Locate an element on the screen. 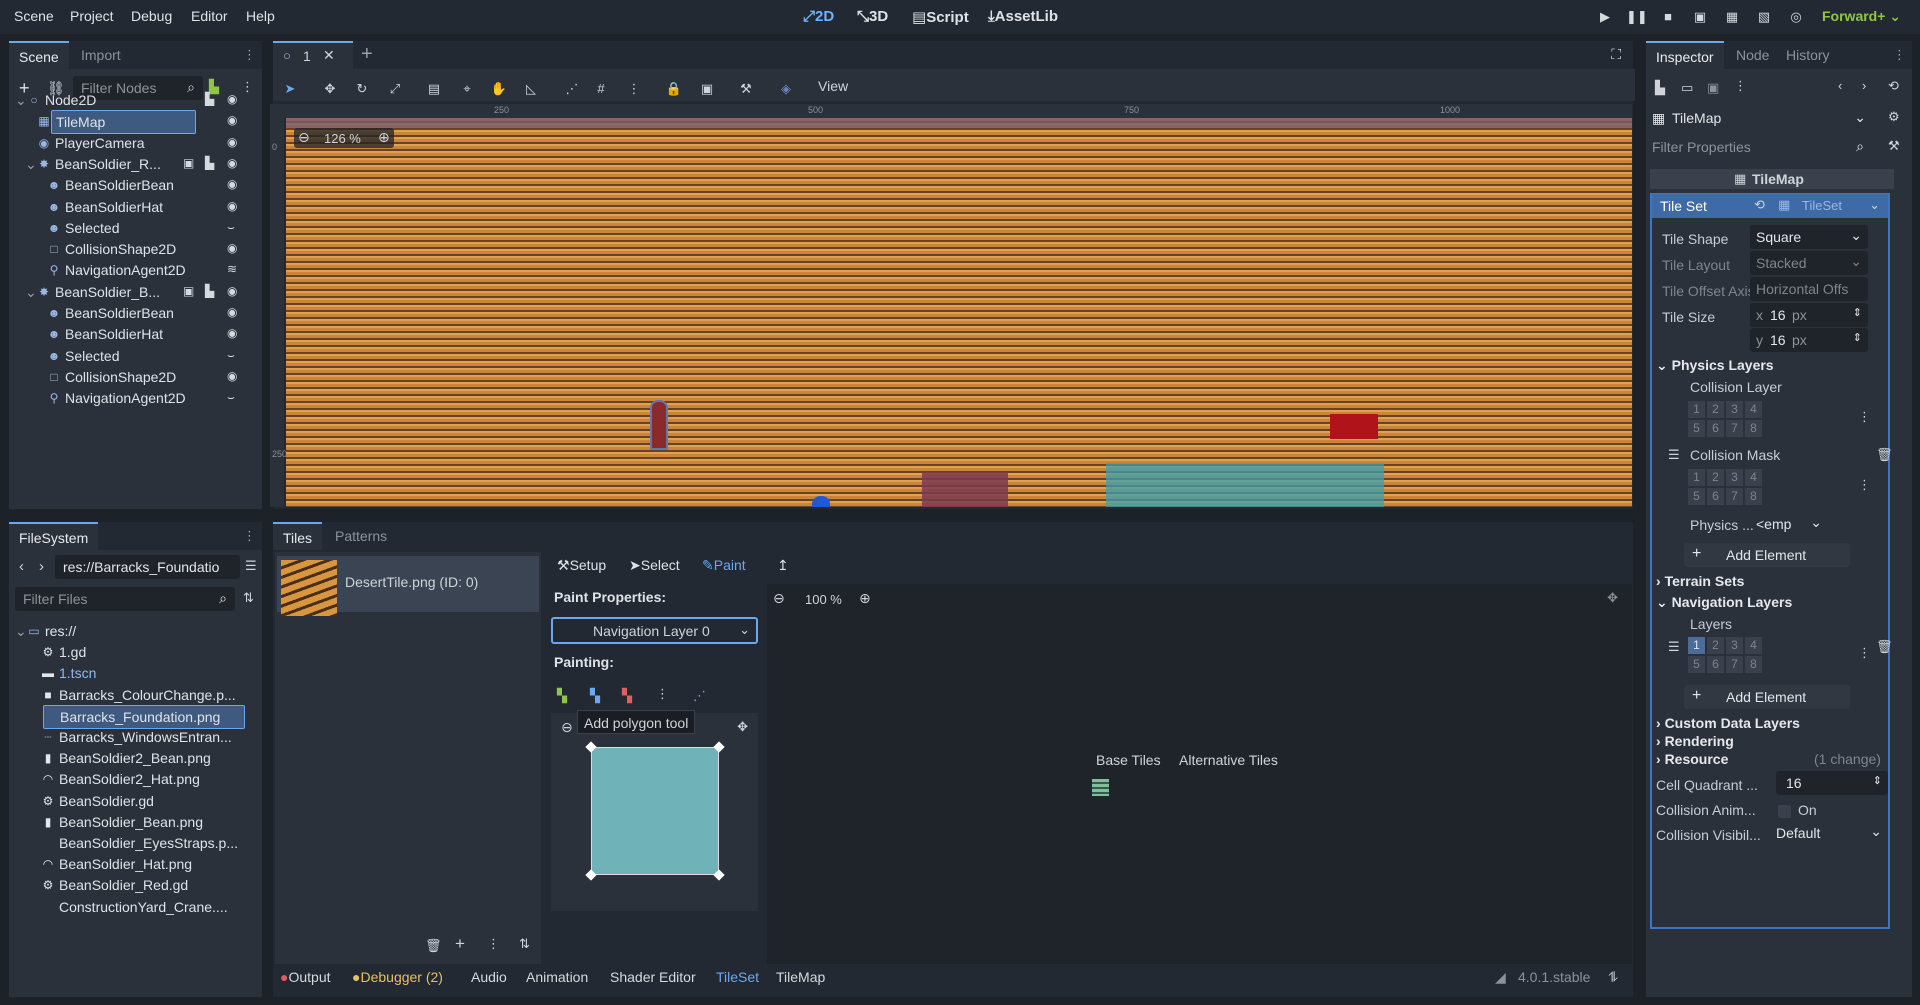 This screenshot has height=1005, width=1920. scene-instance-icon: ▣ is located at coordinates (190, 163).